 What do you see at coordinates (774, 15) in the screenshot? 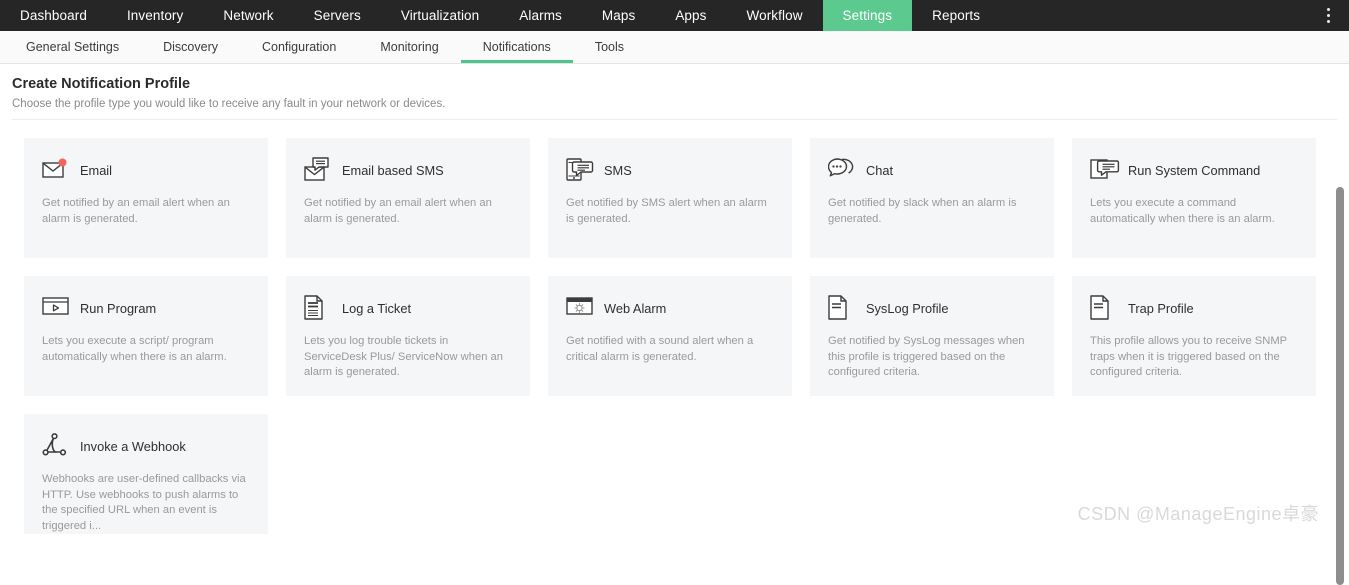
I see `topnav-item-workflow: Workflow` at bounding box center [774, 15].